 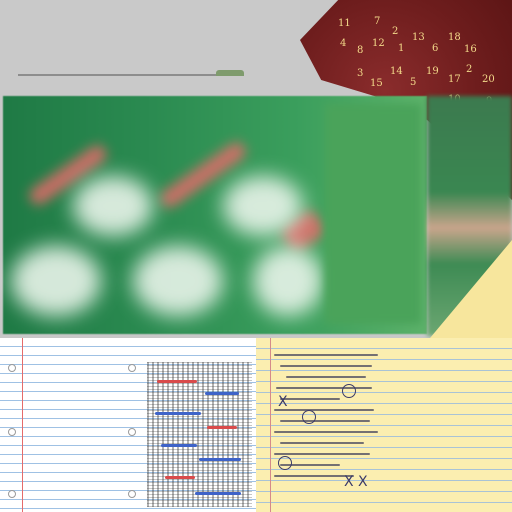 What do you see at coordinates (270, 425) in the screenshot?
I see `pad-margin-line` at bounding box center [270, 425].